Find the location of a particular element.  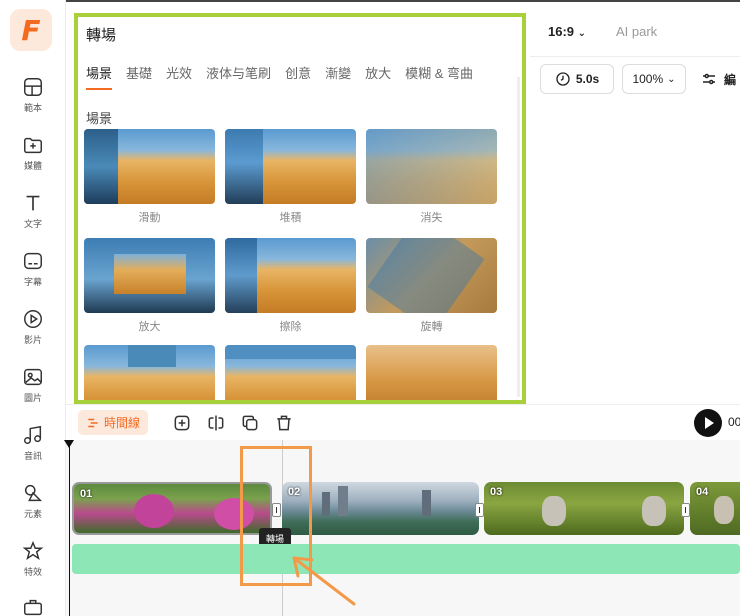

music-icon is located at coordinates (33, 434).